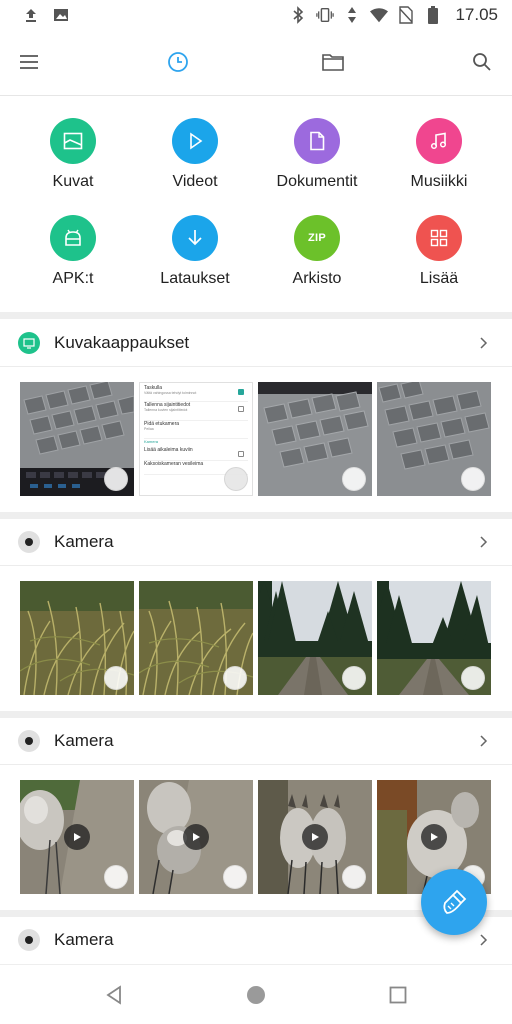 The height and width of the screenshot is (1024, 512). What do you see at coordinates (439, 141) in the screenshot?
I see `music-icon` at bounding box center [439, 141].